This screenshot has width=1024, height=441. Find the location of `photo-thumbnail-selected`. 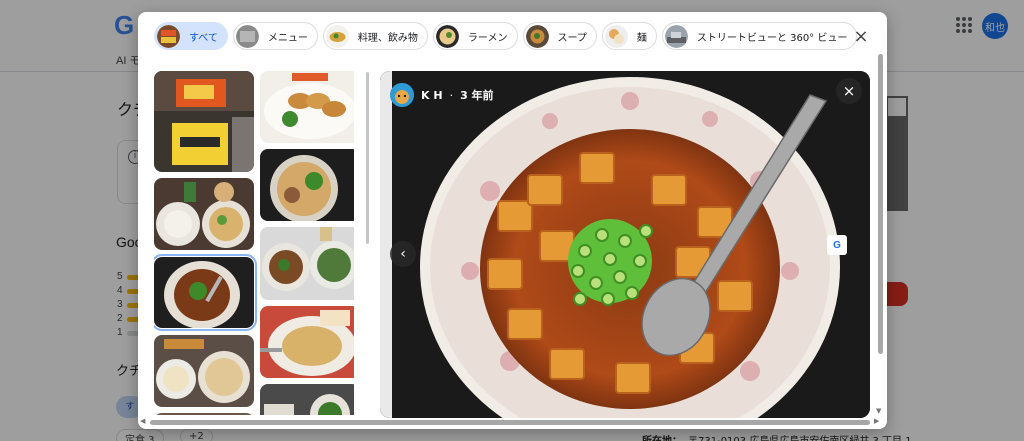

photo-thumbnail-selected is located at coordinates (205, 292).